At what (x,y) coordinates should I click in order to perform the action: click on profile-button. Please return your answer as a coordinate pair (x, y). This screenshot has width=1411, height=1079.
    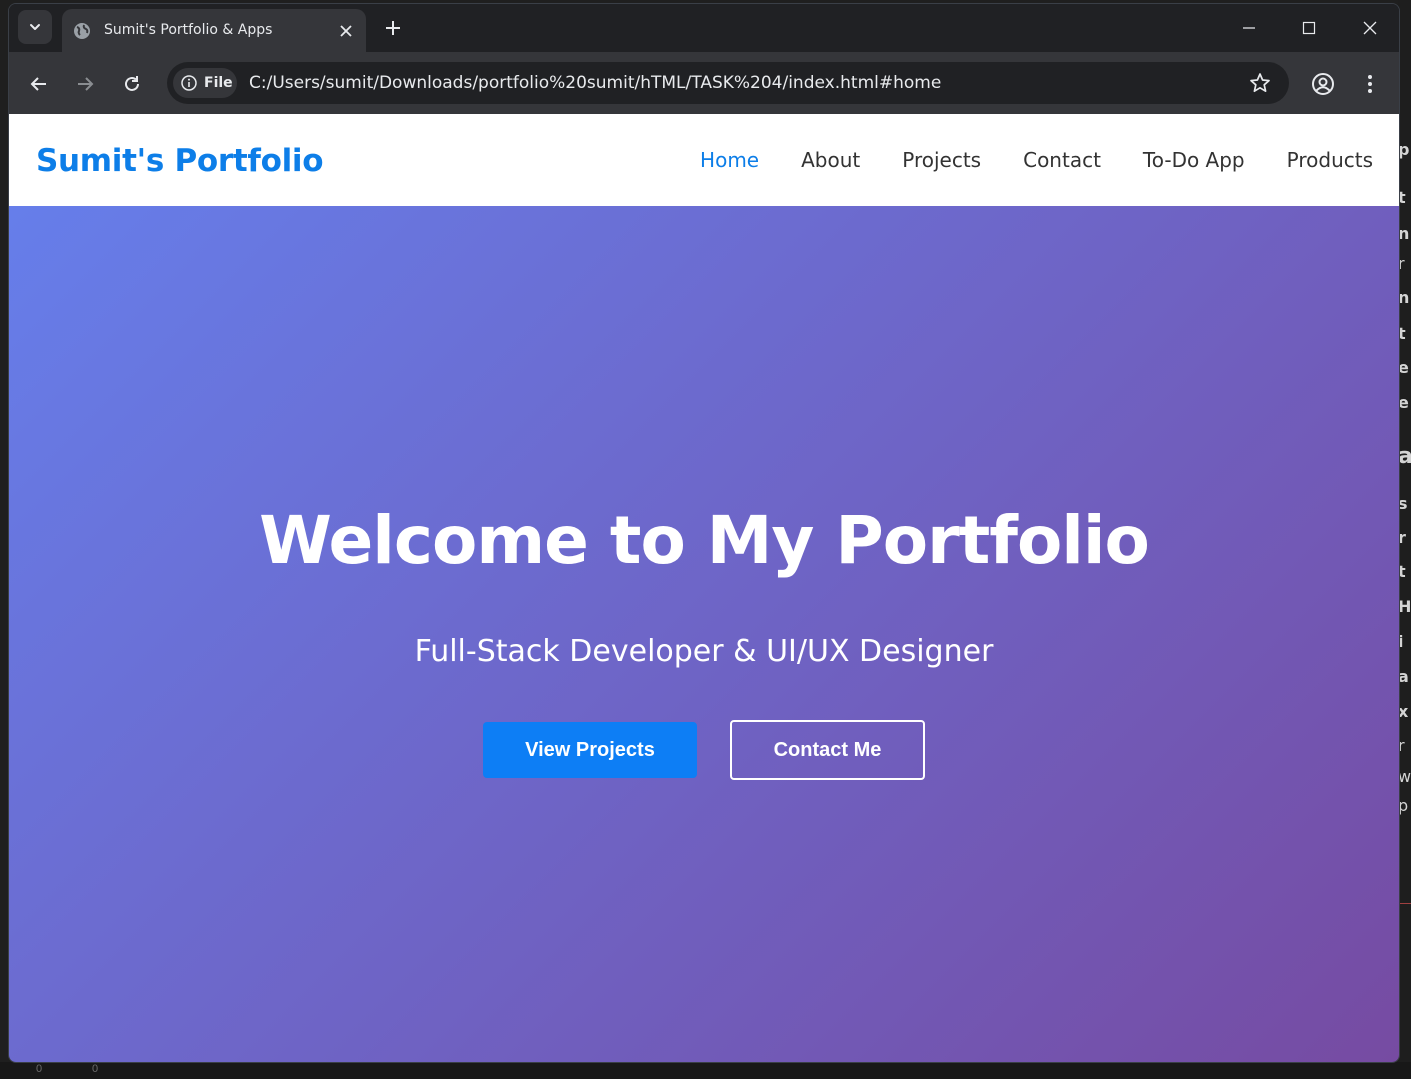
    Looking at the image, I should click on (1323, 84).